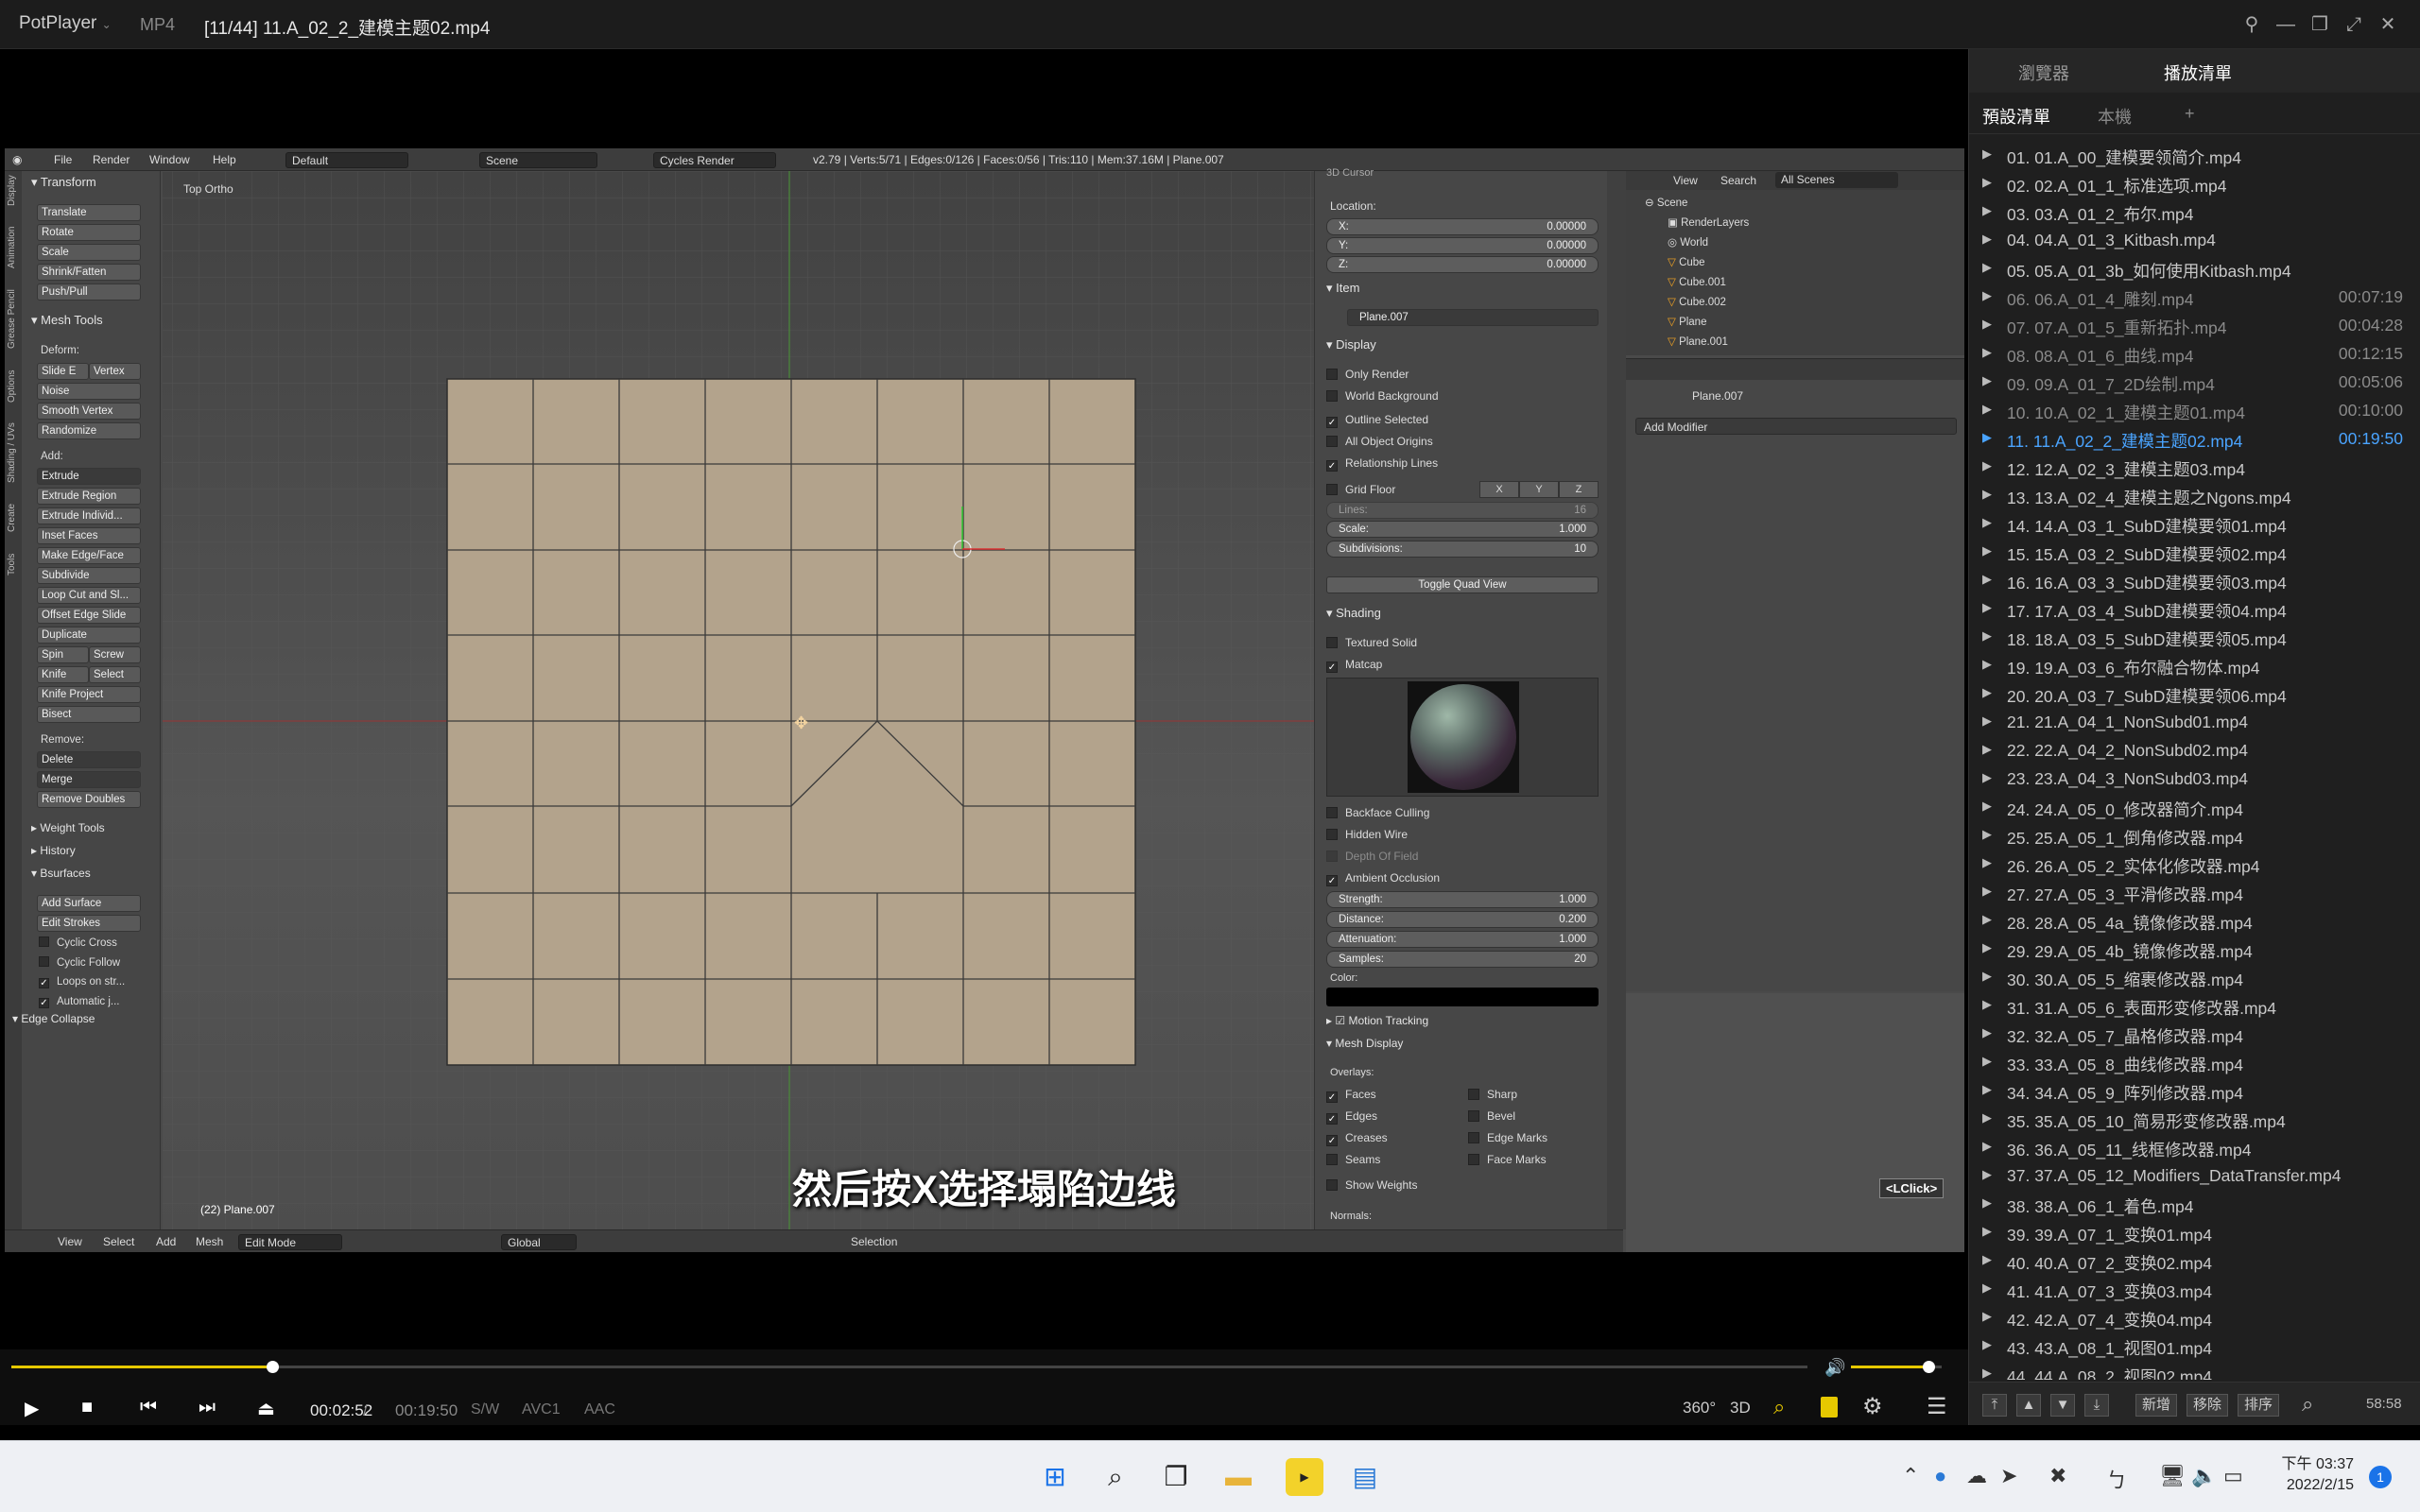  I want to click on playlist-item: ▶ 15. 15.A_03_2_SubD建模要领02.mp4, so click(2192, 553).